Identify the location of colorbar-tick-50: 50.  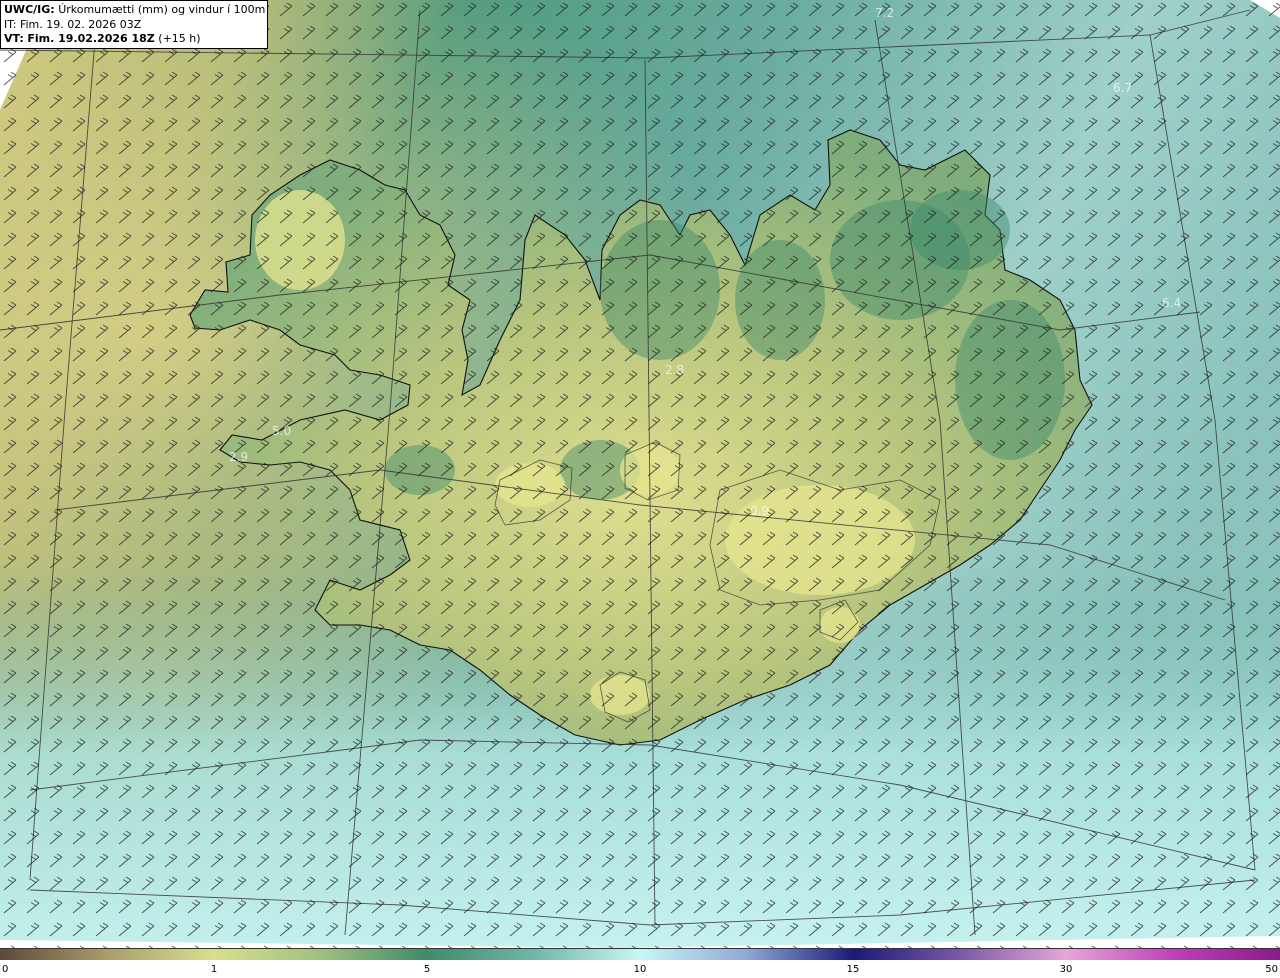
(1271, 969).